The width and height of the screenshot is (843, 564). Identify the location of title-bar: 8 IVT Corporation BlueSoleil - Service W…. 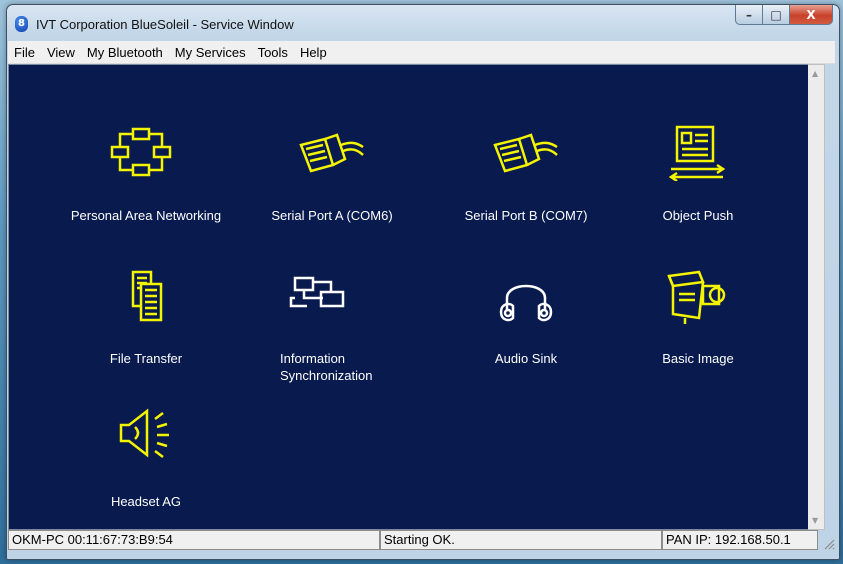
(423, 23).